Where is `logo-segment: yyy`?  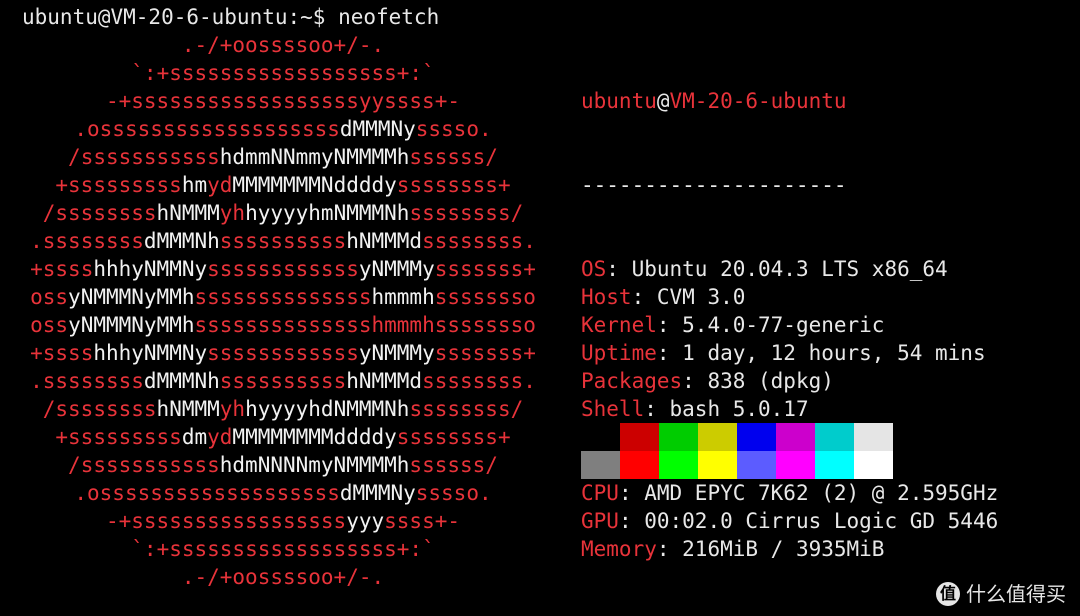
logo-segment: yyy is located at coordinates (365, 521).